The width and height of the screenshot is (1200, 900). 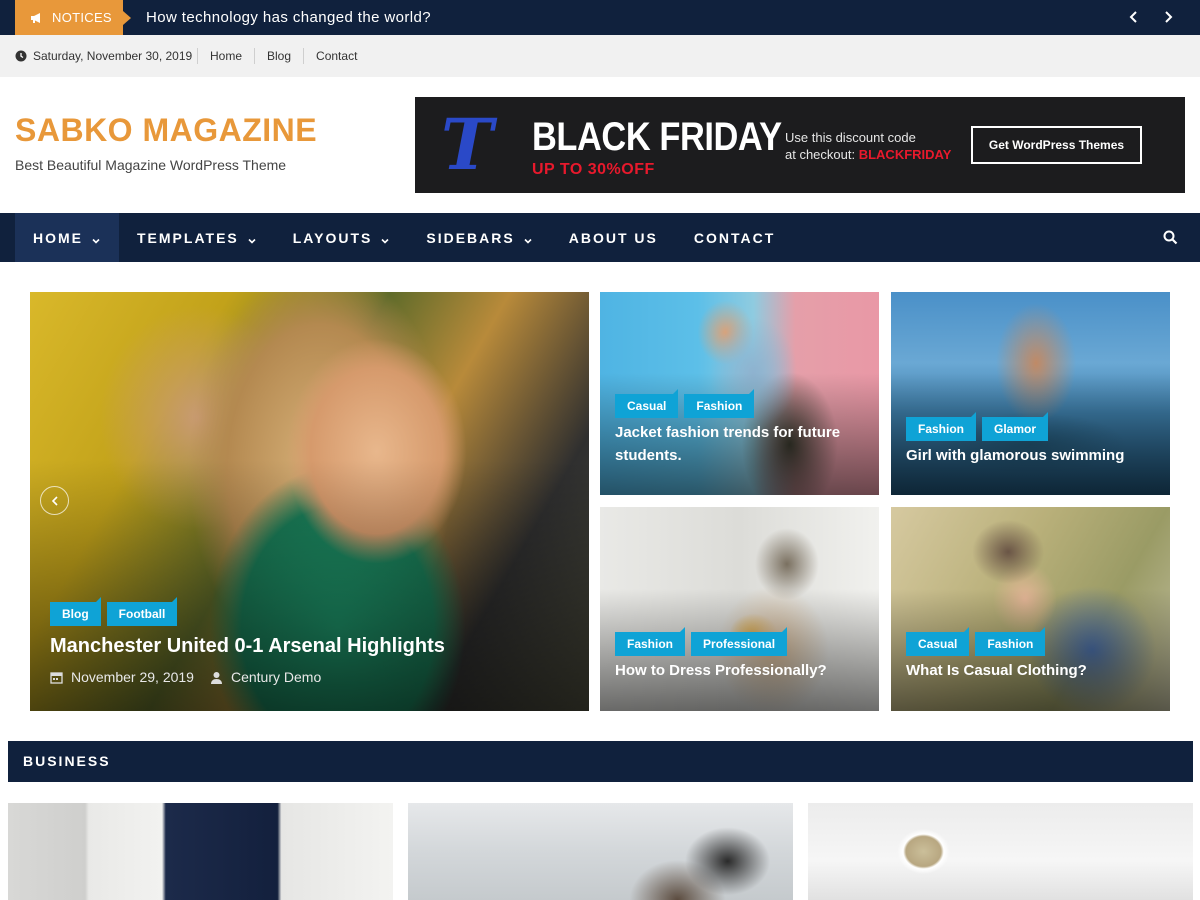 I want to click on nav-item-label: ABOUT US, so click(x=613, y=237).